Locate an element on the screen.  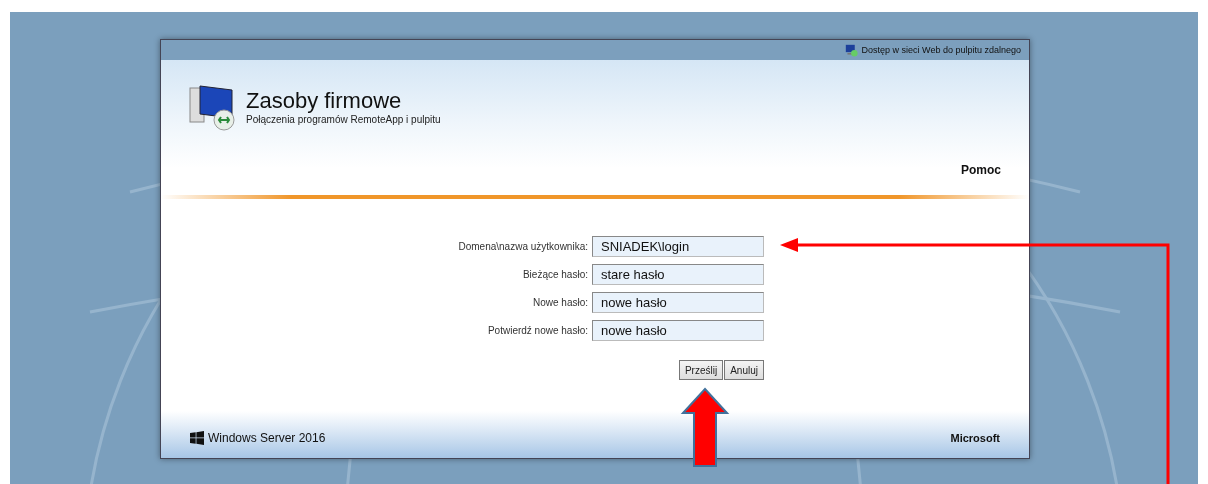
vendor-name: Microsoft is located at coordinates (975, 437).